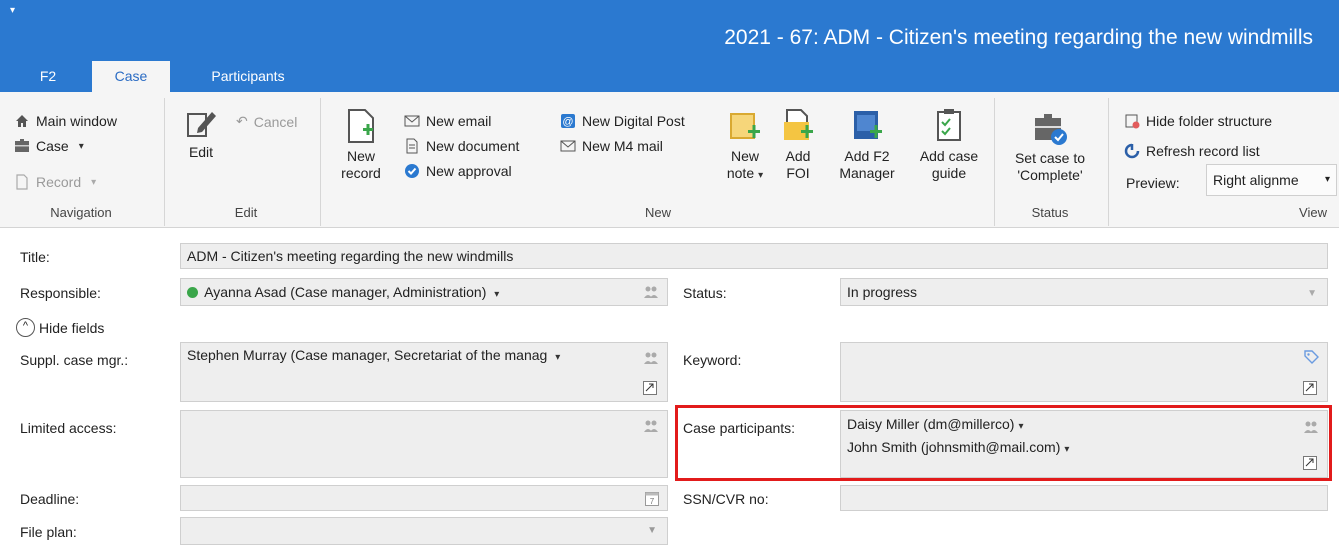 The height and width of the screenshot is (550, 1339). Describe the element at coordinates (1050, 158) in the screenshot. I see `set-complete-label-1: Set case to` at that location.